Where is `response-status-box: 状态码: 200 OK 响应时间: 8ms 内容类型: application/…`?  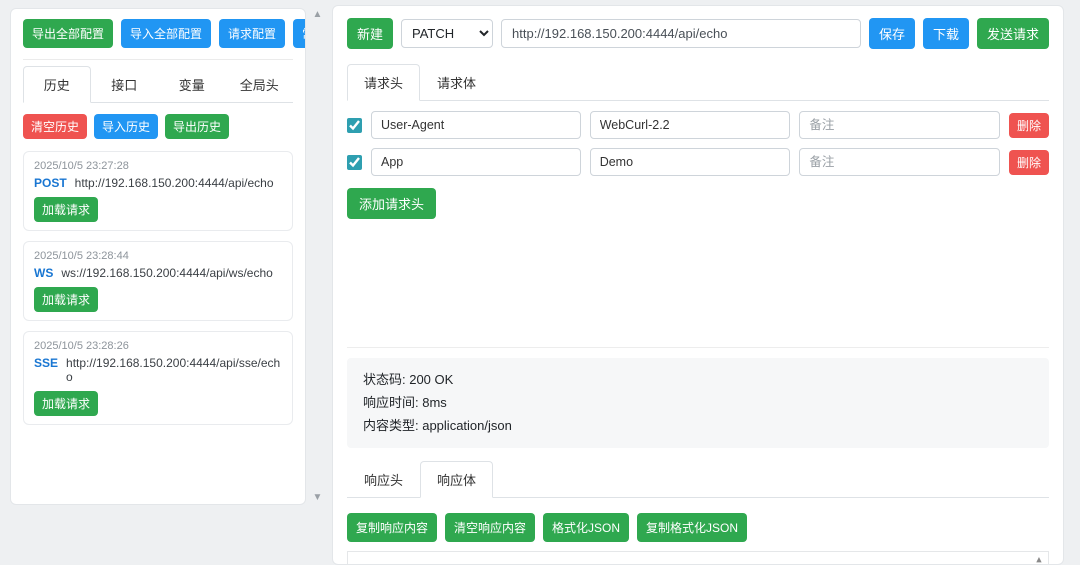 response-status-box: 状态码: 200 OK 响应时间: 8ms 内容类型: application/… is located at coordinates (698, 403).